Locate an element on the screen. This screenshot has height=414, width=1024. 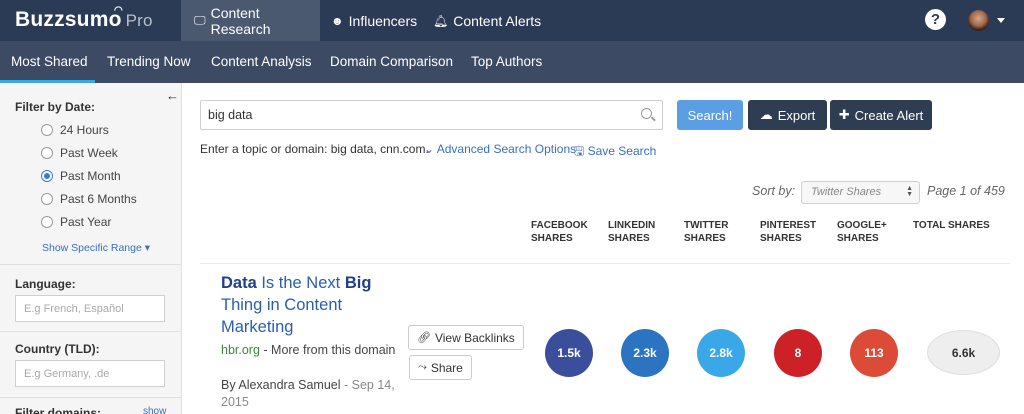
view-backlinks-label: View Backlinks is located at coordinates (474, 337).